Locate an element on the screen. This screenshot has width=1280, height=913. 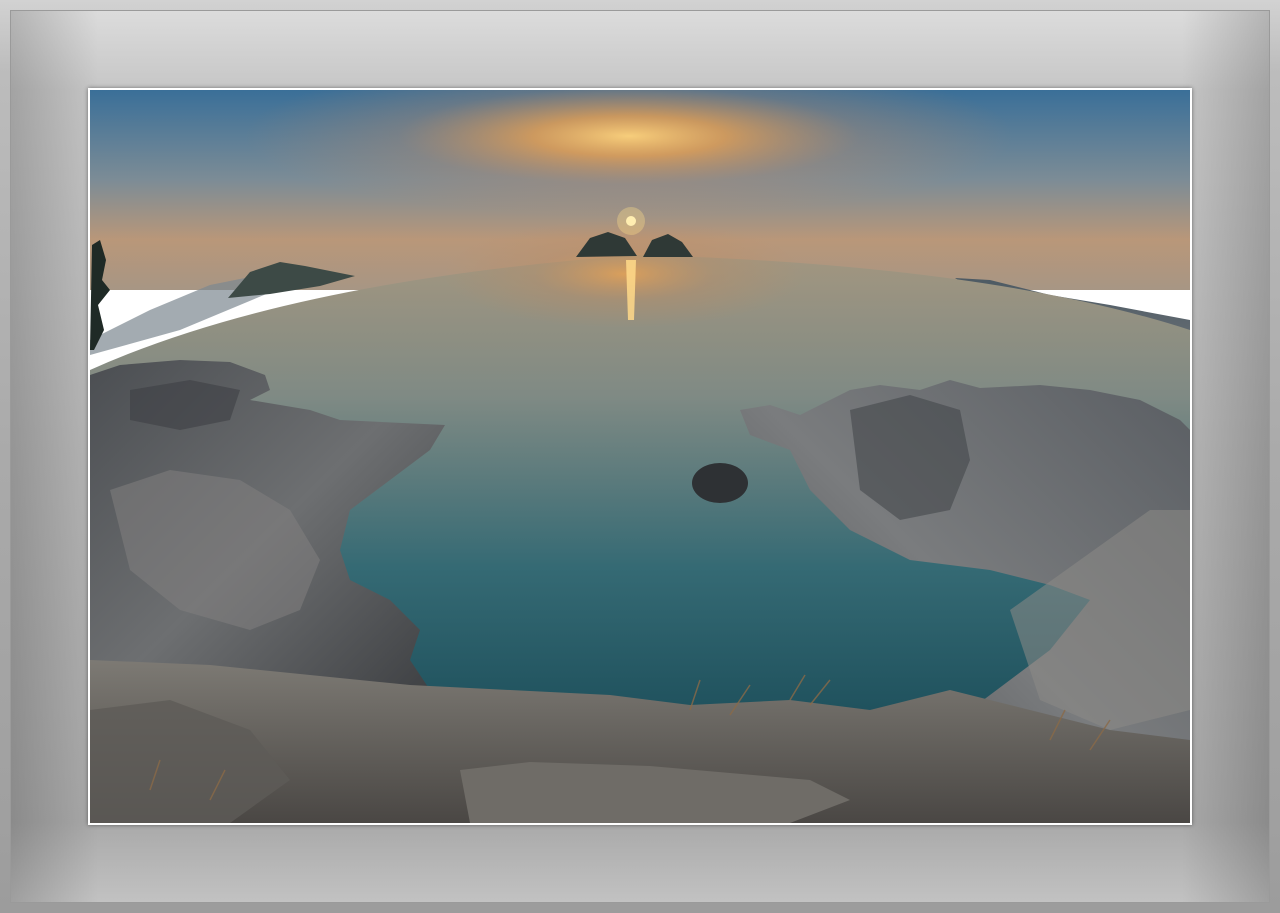
rock-in-water is located at coordinates (720, 483).